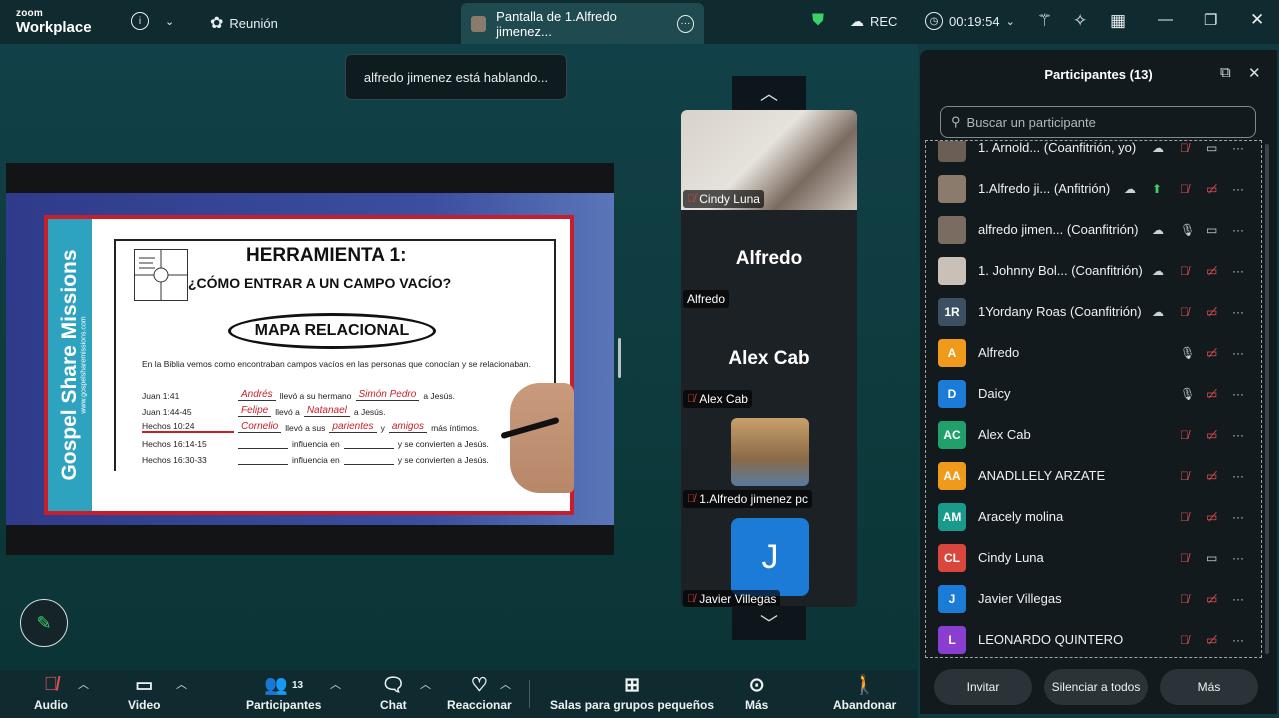  I want to click on mute-all-button: Silenciar a todos, so click(1096, 687).